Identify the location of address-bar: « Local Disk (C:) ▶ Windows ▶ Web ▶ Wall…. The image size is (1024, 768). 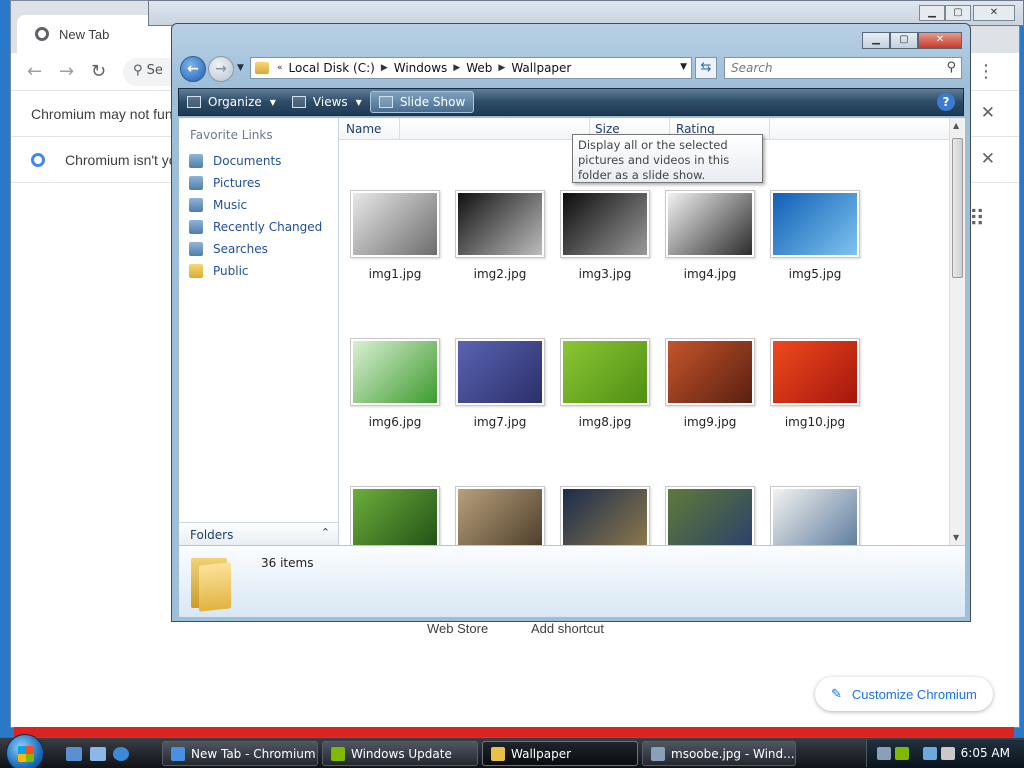
(471, 68).